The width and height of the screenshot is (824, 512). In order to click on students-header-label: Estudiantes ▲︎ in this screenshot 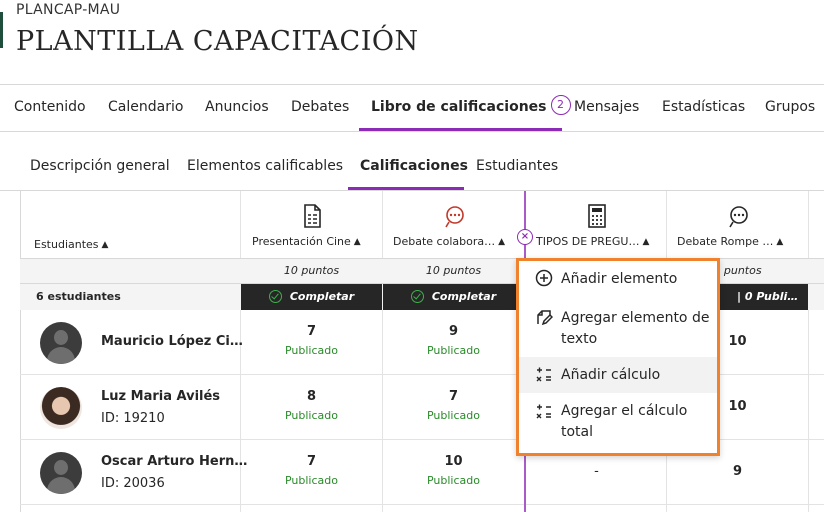, I will do `click(71, 244)`.